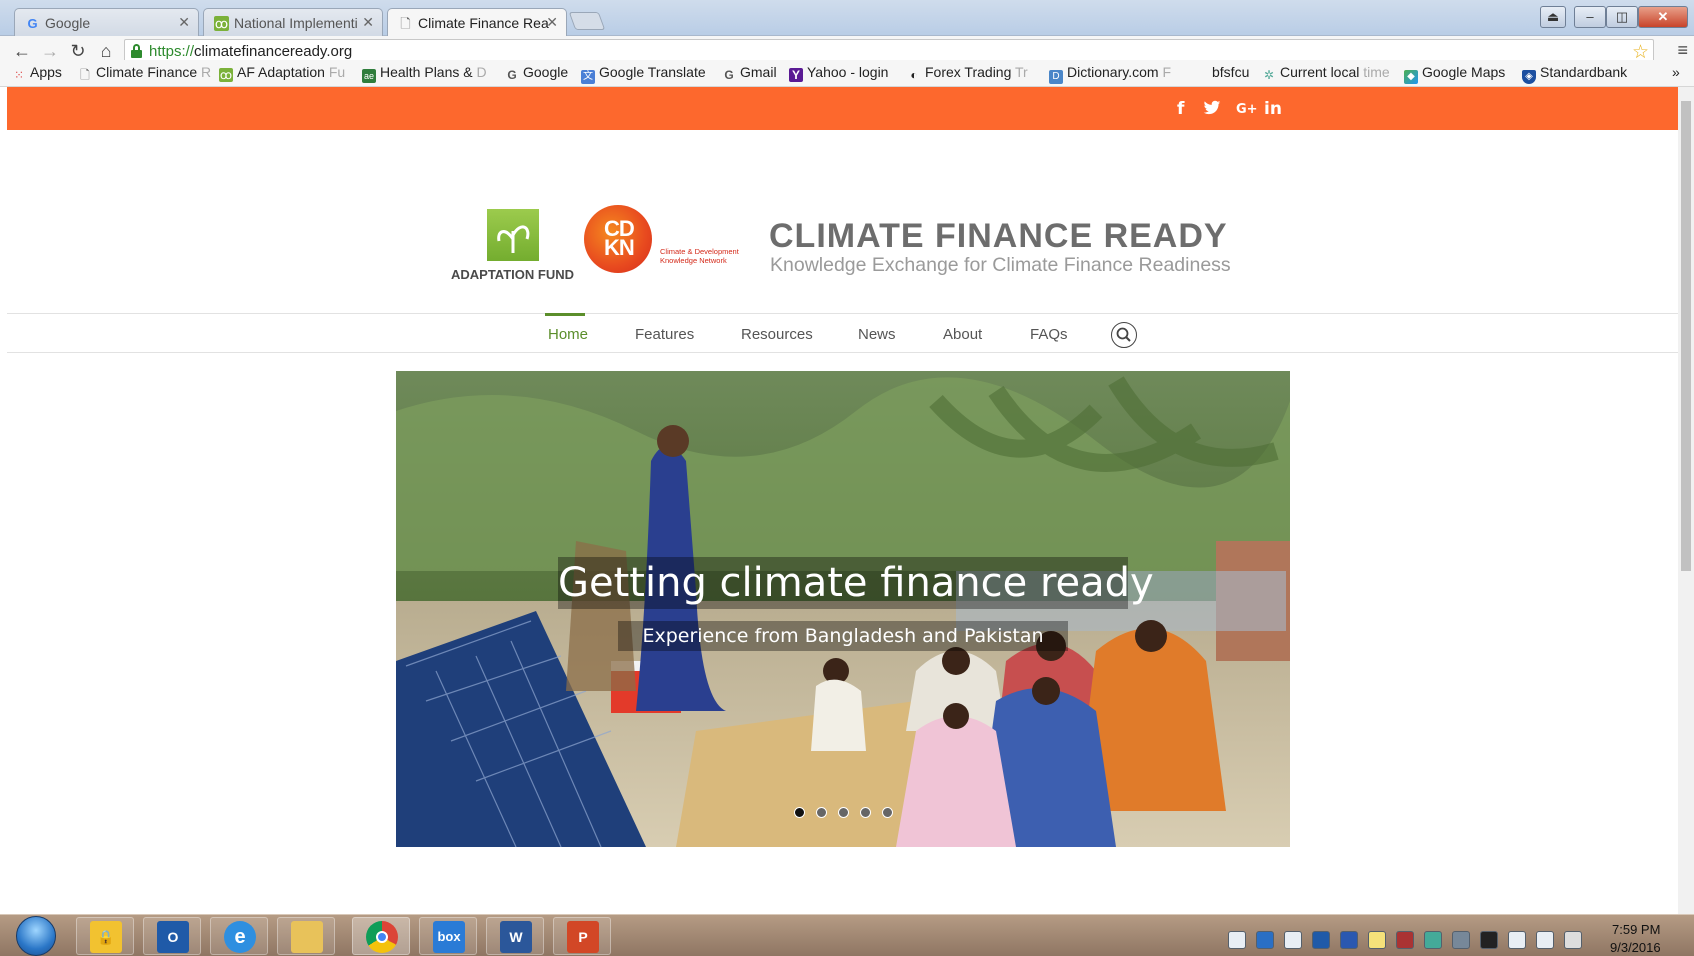 This screenshot has height=956, width=1694. I want to click on clock-time: 7:59 PM, so click(1636, 929).